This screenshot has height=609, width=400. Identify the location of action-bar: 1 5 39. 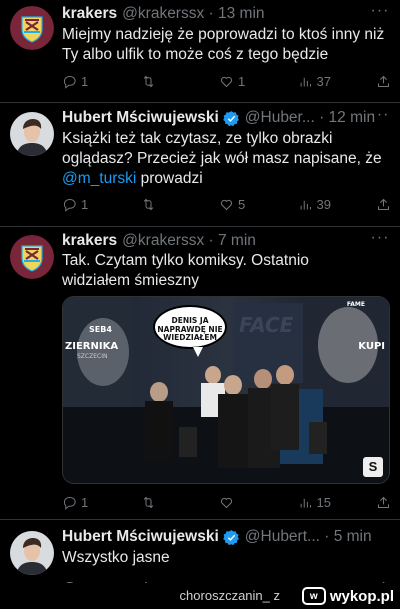
(227, 204).